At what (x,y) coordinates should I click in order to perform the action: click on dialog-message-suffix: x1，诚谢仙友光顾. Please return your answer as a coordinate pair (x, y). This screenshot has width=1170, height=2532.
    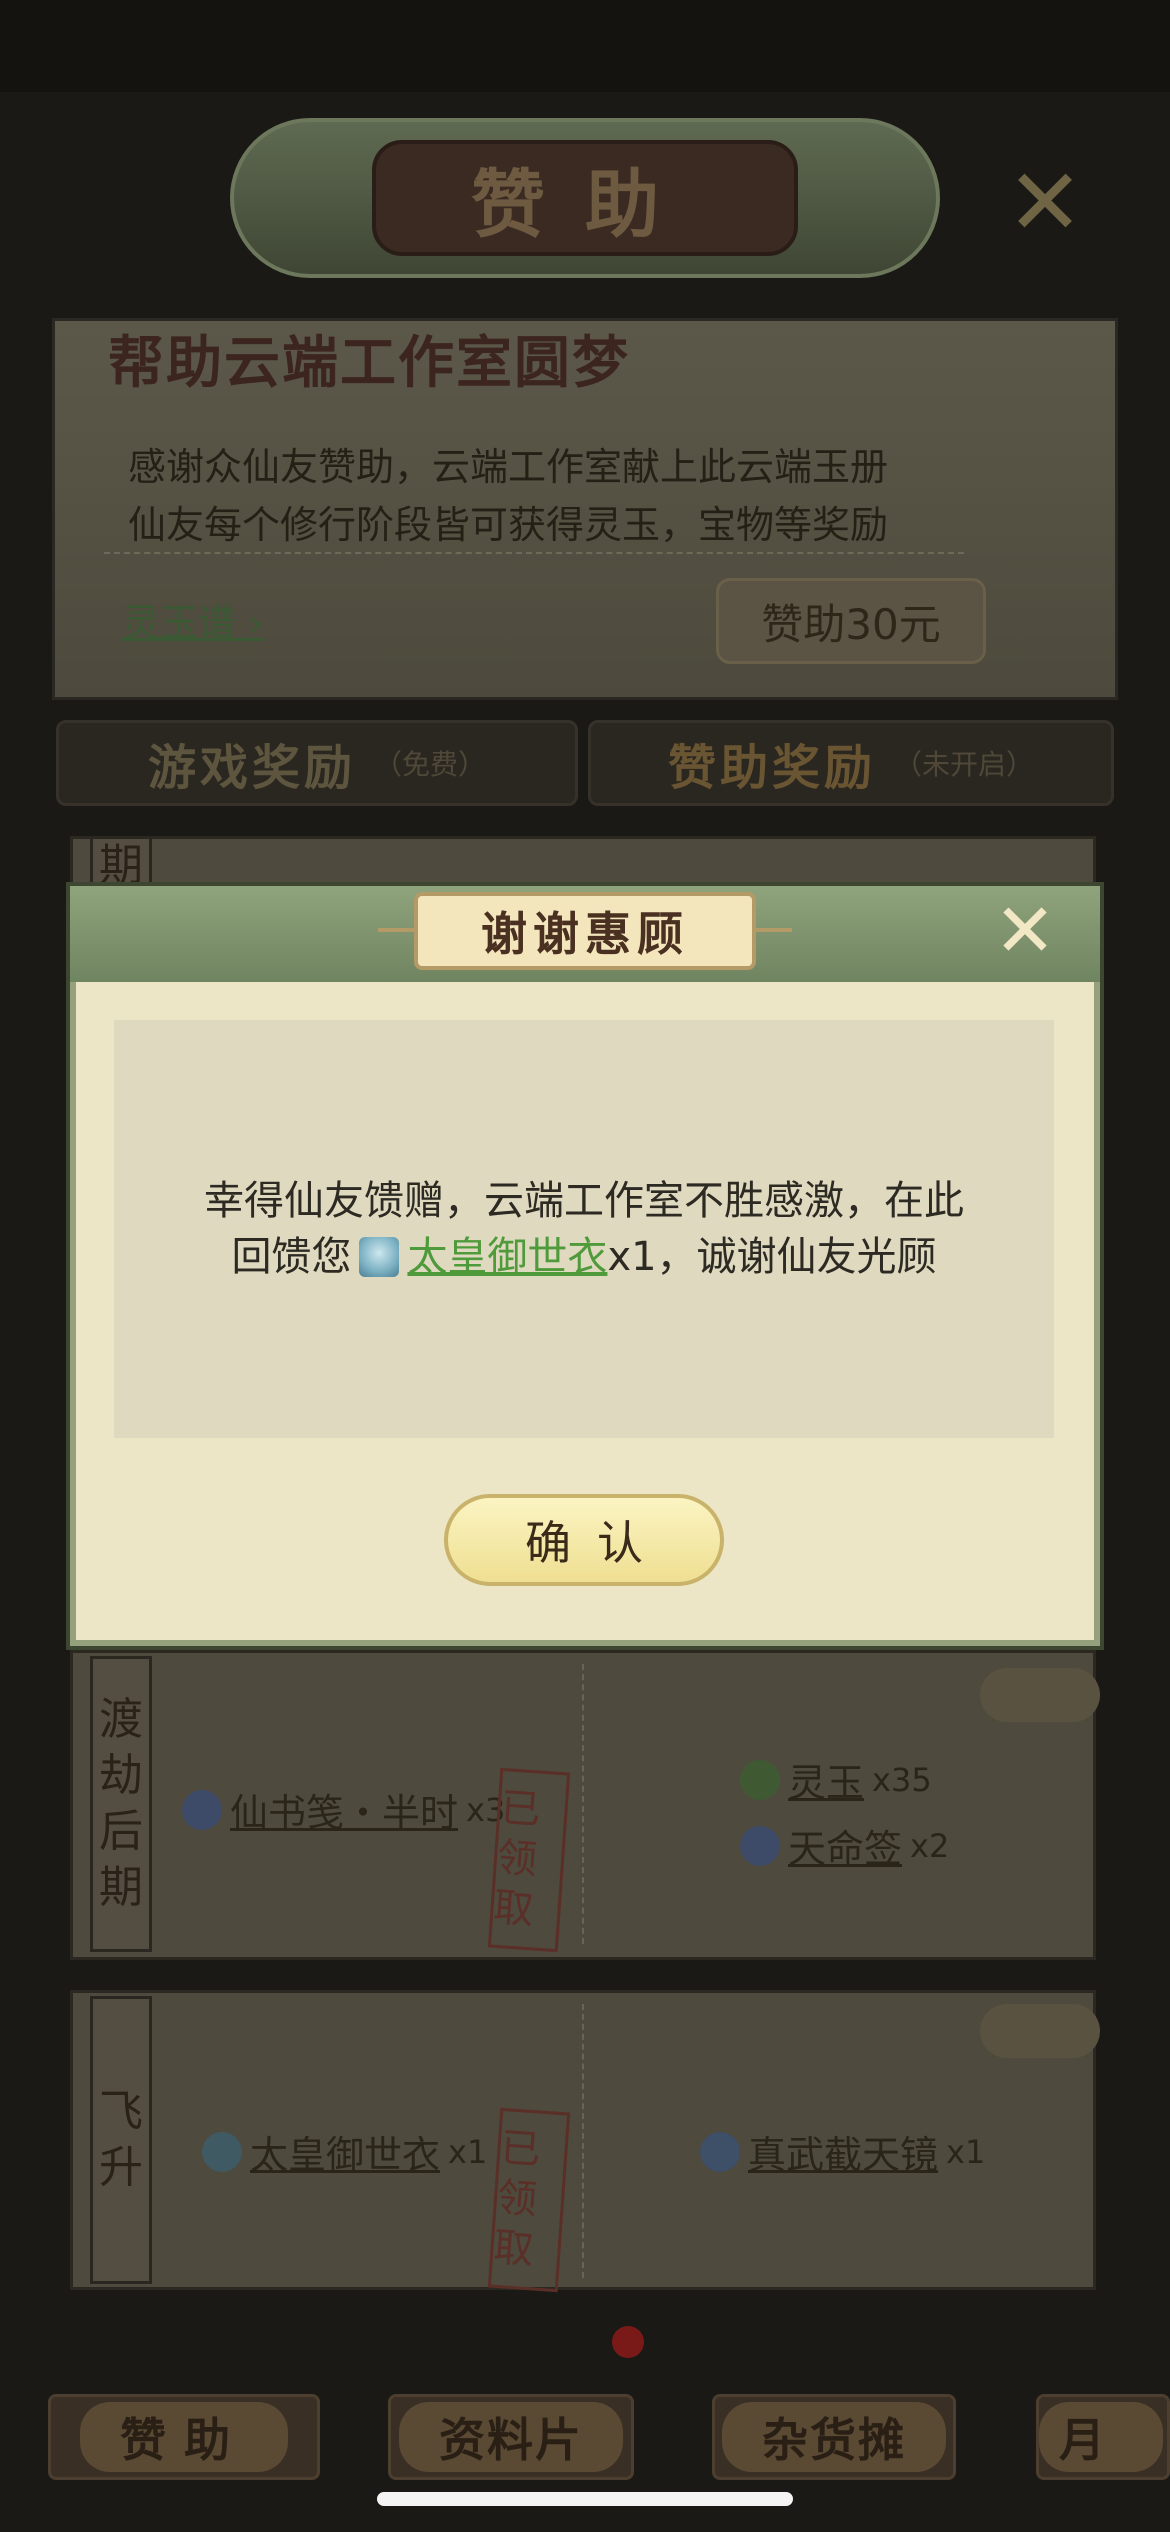
    Looking at the image, I should click on (772, 1257).